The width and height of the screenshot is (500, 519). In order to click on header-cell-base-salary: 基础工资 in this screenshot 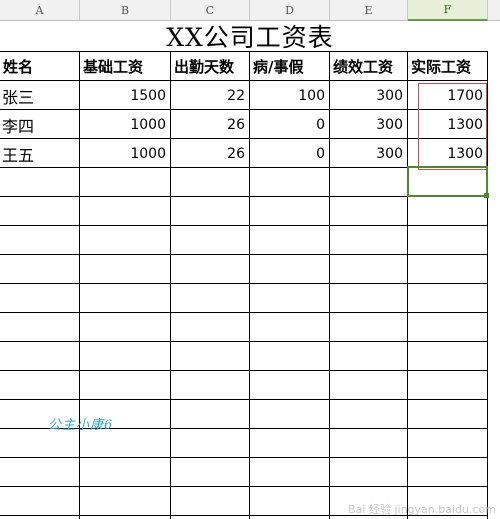, I will do `click(125, 66)`.